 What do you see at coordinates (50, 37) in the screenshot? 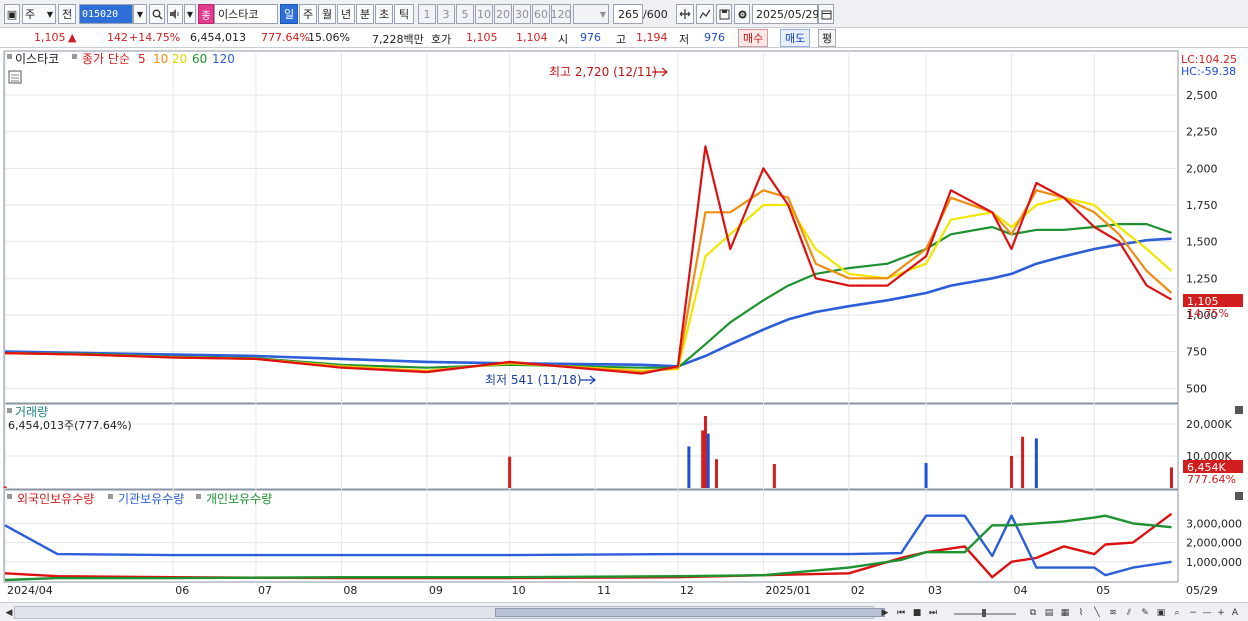
I see `current-price: 1,105` at bounding box center [50, 37].